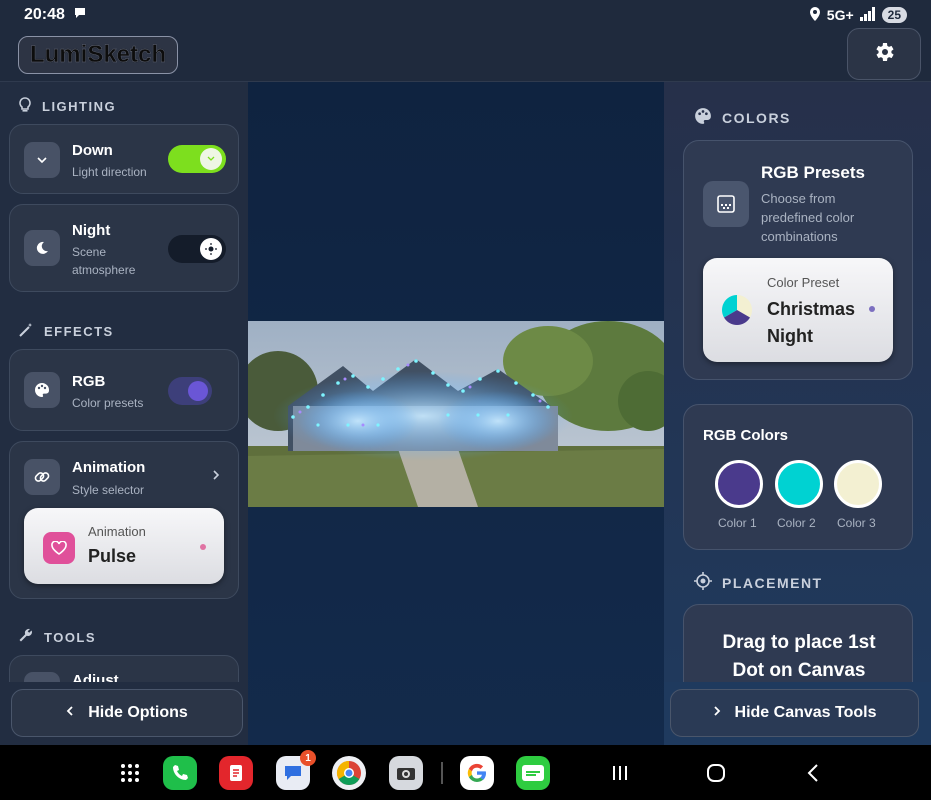 This screenshot has width=931, height=800. Describe the element at coordinates (26, 331) in the screenshot. I see `magic-wand-icon` at that location.